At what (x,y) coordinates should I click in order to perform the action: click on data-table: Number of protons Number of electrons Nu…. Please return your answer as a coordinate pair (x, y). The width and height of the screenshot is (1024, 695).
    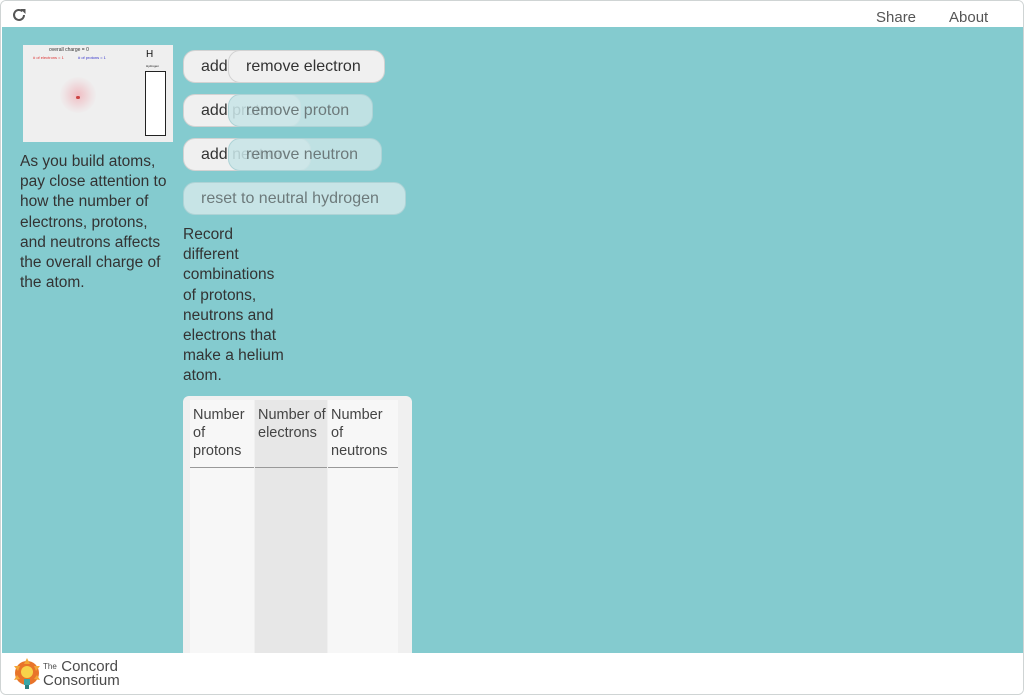
    Looking at the image, I should click on (297, 545).